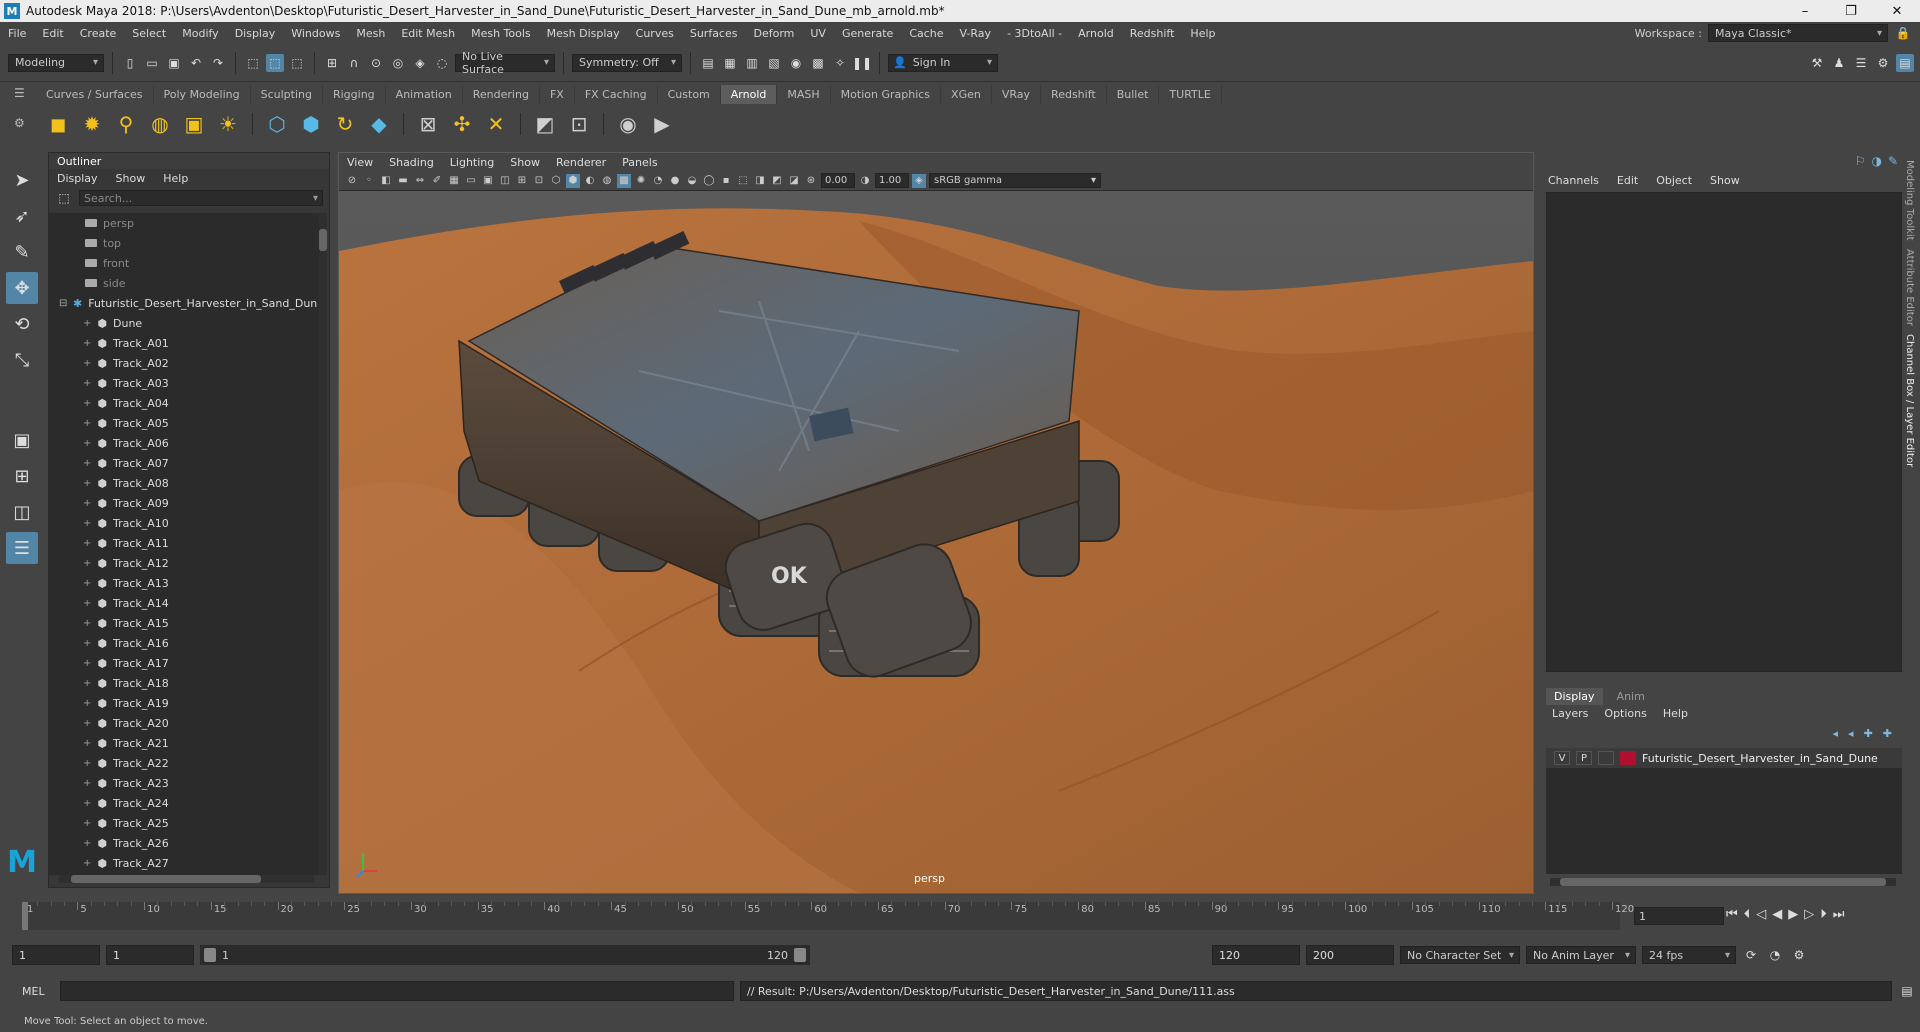  I want to click on tree-item-side: side, so click(184, 283).